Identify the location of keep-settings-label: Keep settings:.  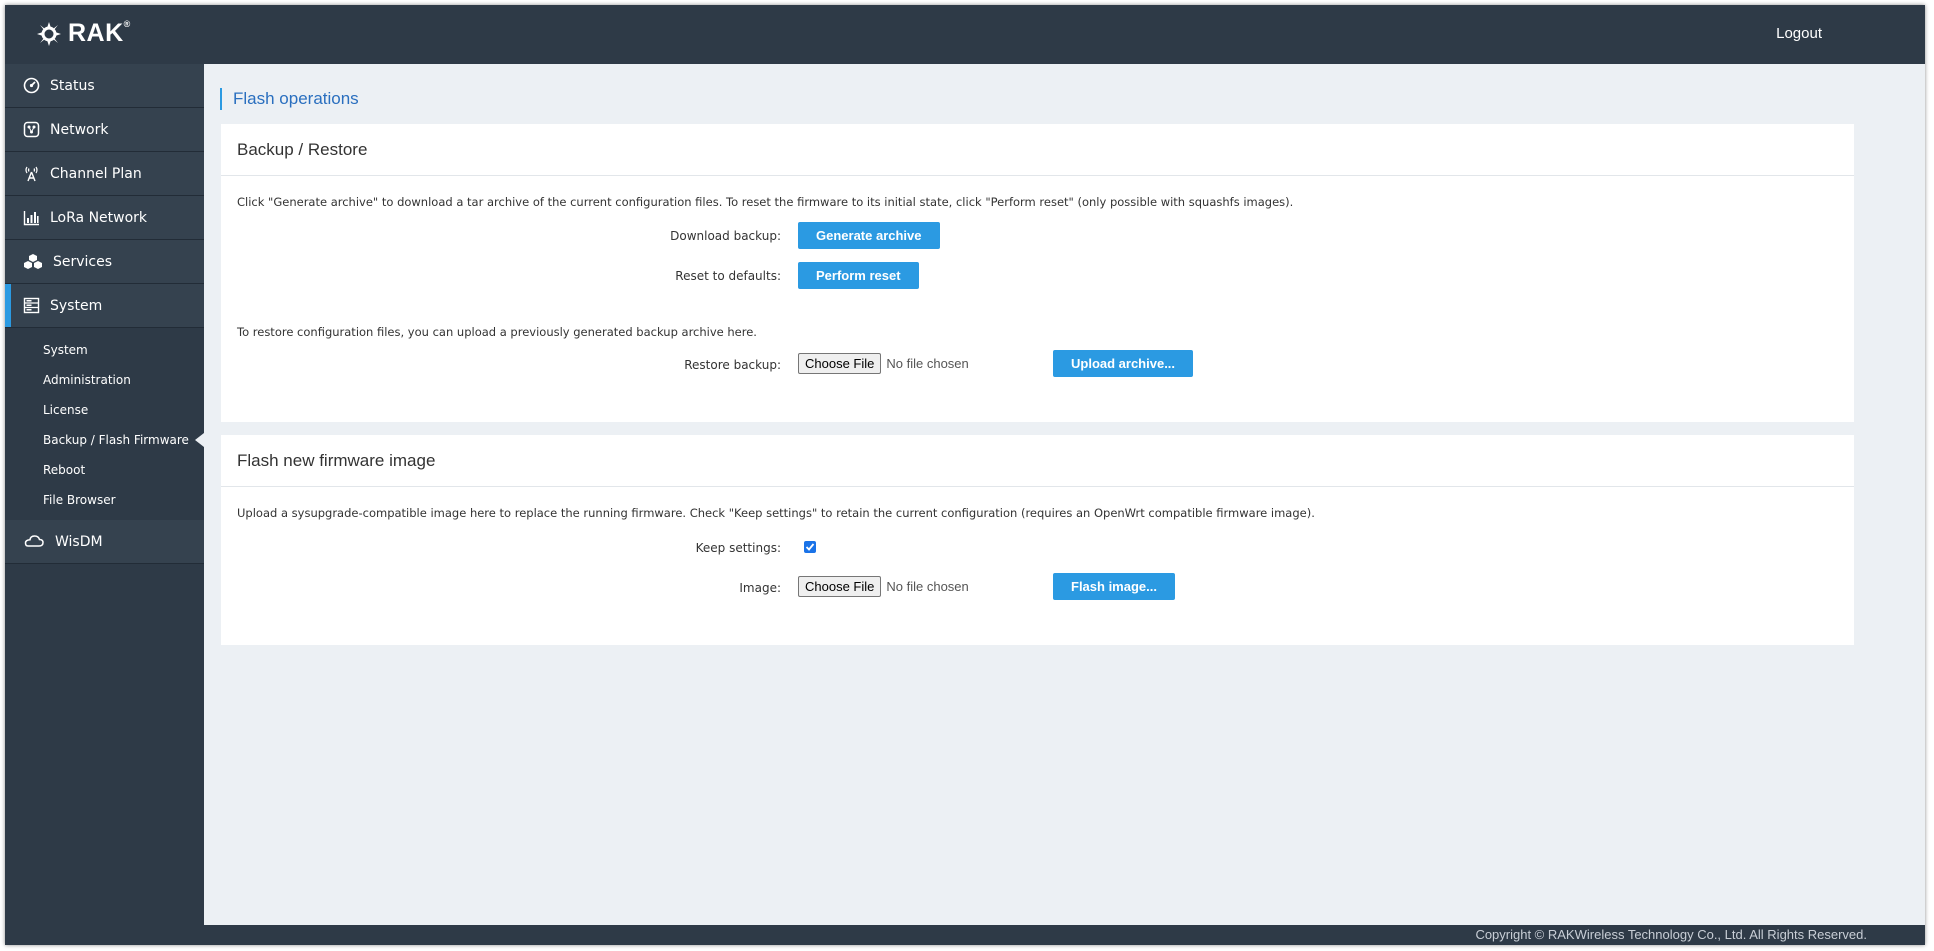
(738, 548).